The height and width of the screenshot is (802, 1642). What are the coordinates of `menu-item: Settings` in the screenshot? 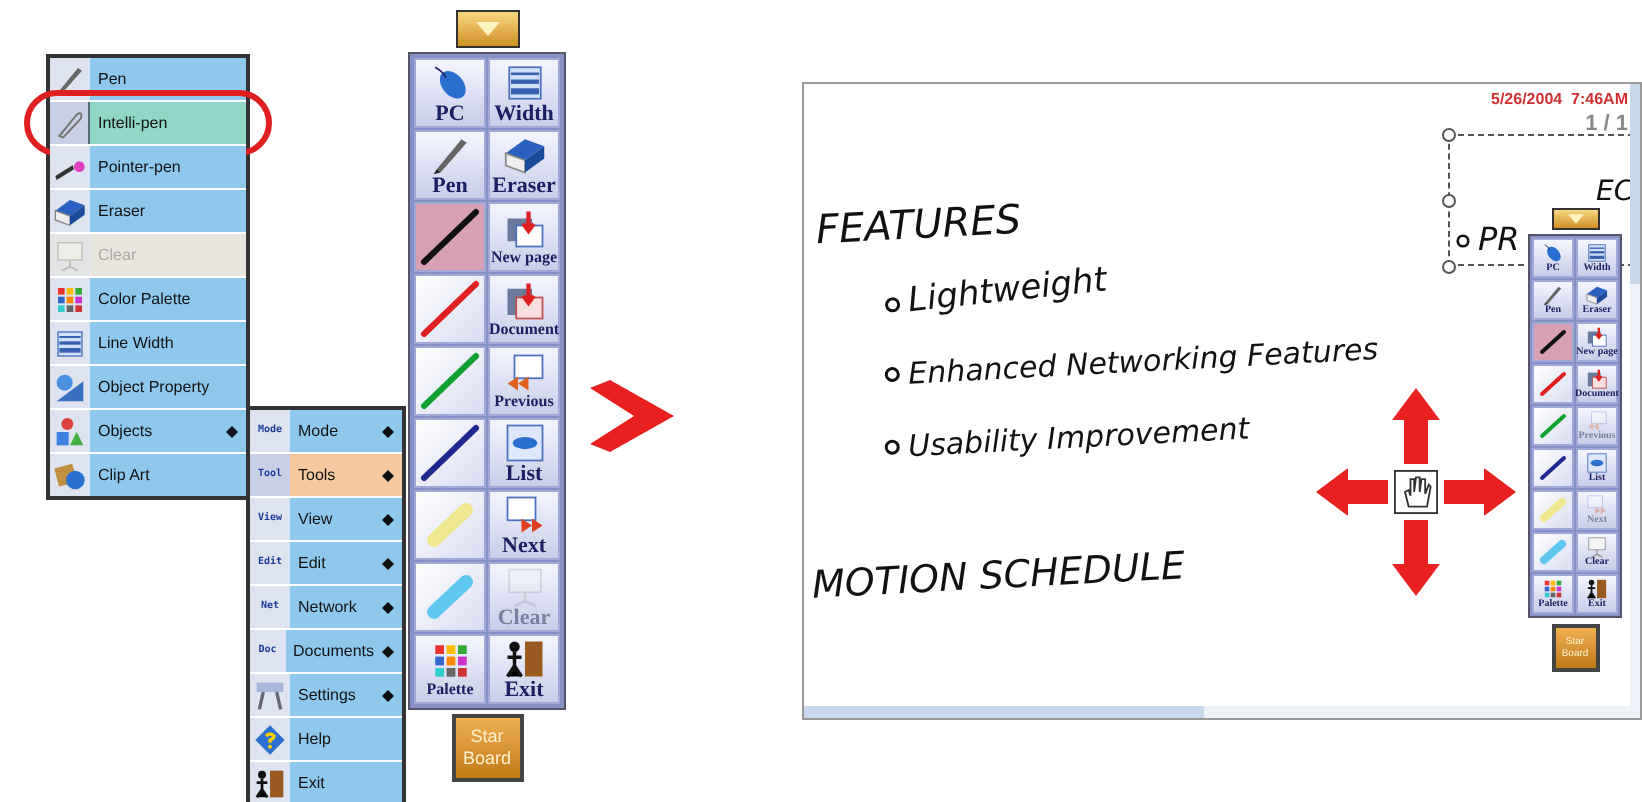 It's located at (326, 695).